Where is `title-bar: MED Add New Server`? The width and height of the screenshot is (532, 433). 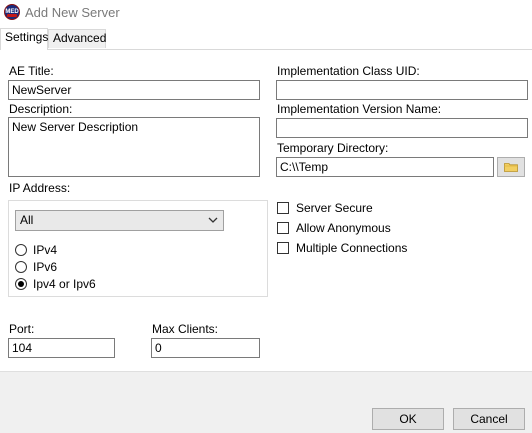
title-bar: MED Add New Server is located at coordinates (266, 13).